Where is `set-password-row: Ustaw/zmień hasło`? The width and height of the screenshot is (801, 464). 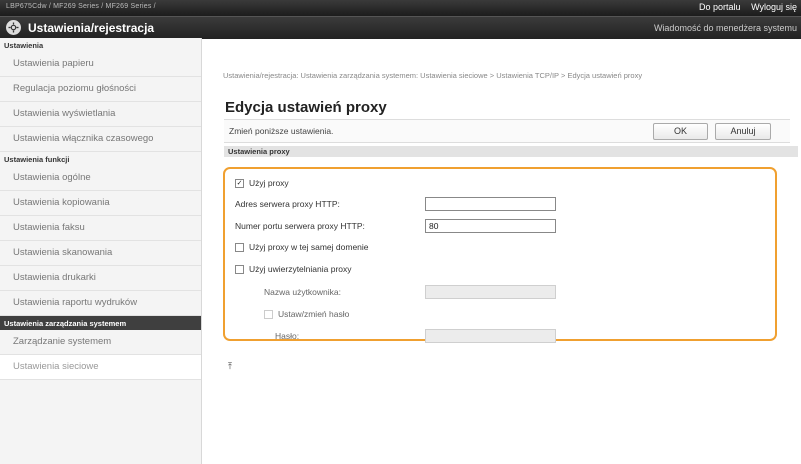
set-password-row: Ustaw/zmień hasło is located at coordinates (306, 314).